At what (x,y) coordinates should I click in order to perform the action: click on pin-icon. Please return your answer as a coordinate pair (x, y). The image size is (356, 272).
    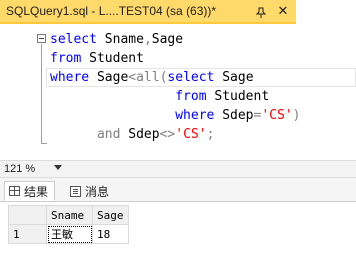
    Looking at the image, I should click on (261, 12).